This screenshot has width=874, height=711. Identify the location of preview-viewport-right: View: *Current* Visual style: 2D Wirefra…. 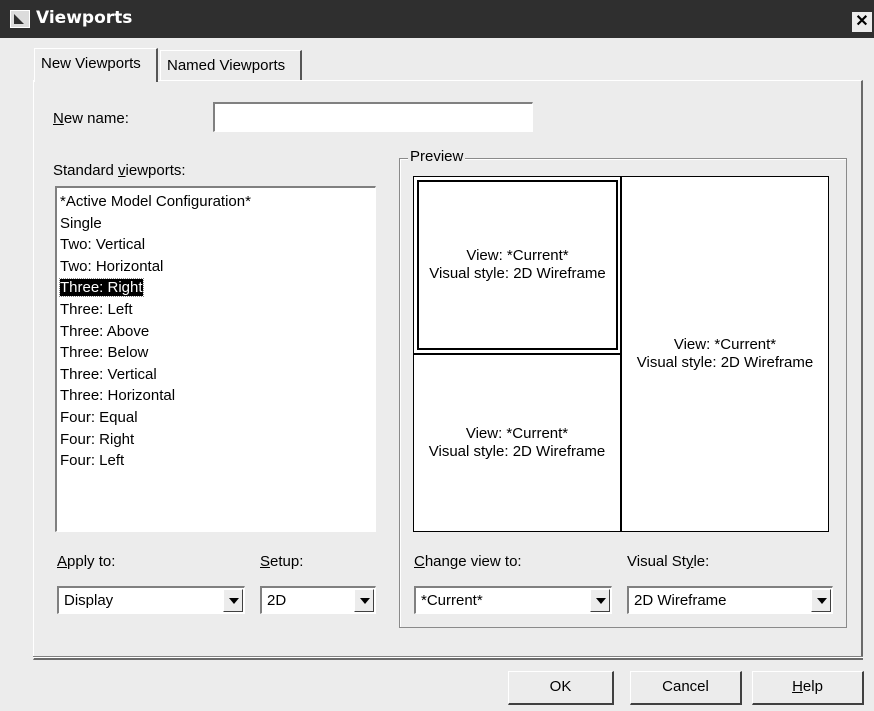
(724, 354).